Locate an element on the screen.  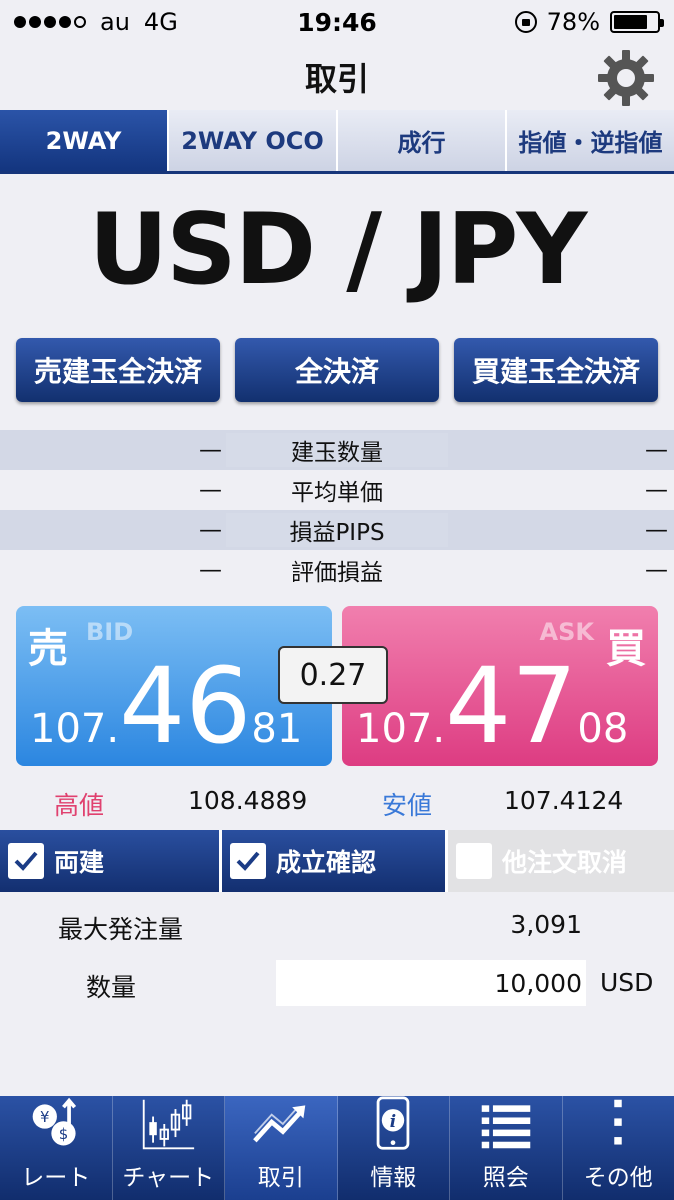
tab-market: 成行 is located at coordinates (422, 140).